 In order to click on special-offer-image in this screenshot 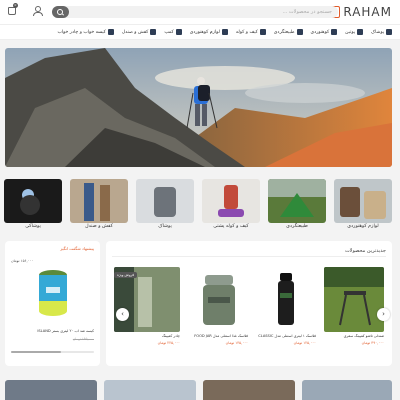, I will do `click(53, 295)`.